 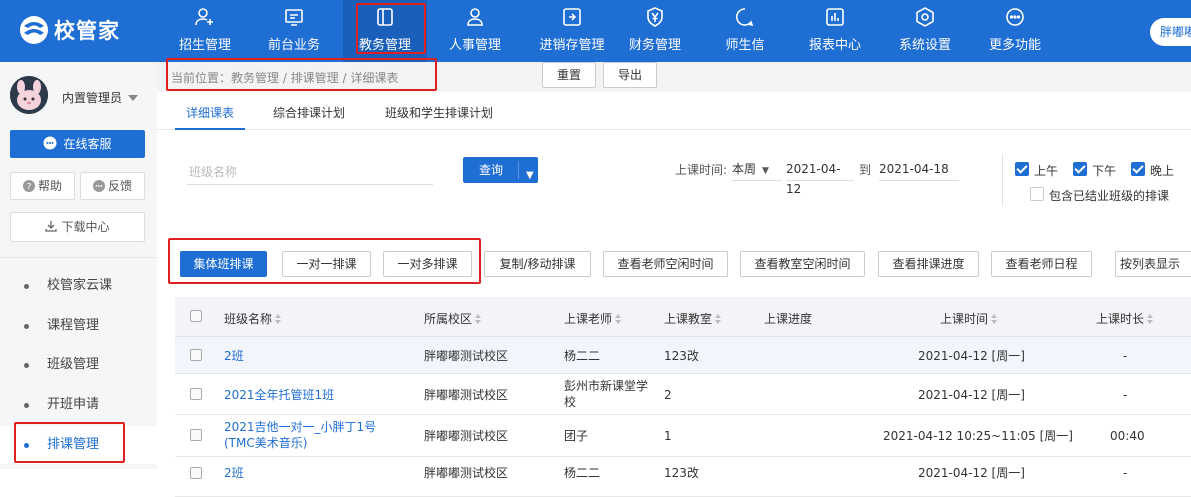 What do you see at coordinates (802, 264) in the screenshot?
I see `room-free-time-button: 查看教室空闲时间` at bounding box center [802, 264].